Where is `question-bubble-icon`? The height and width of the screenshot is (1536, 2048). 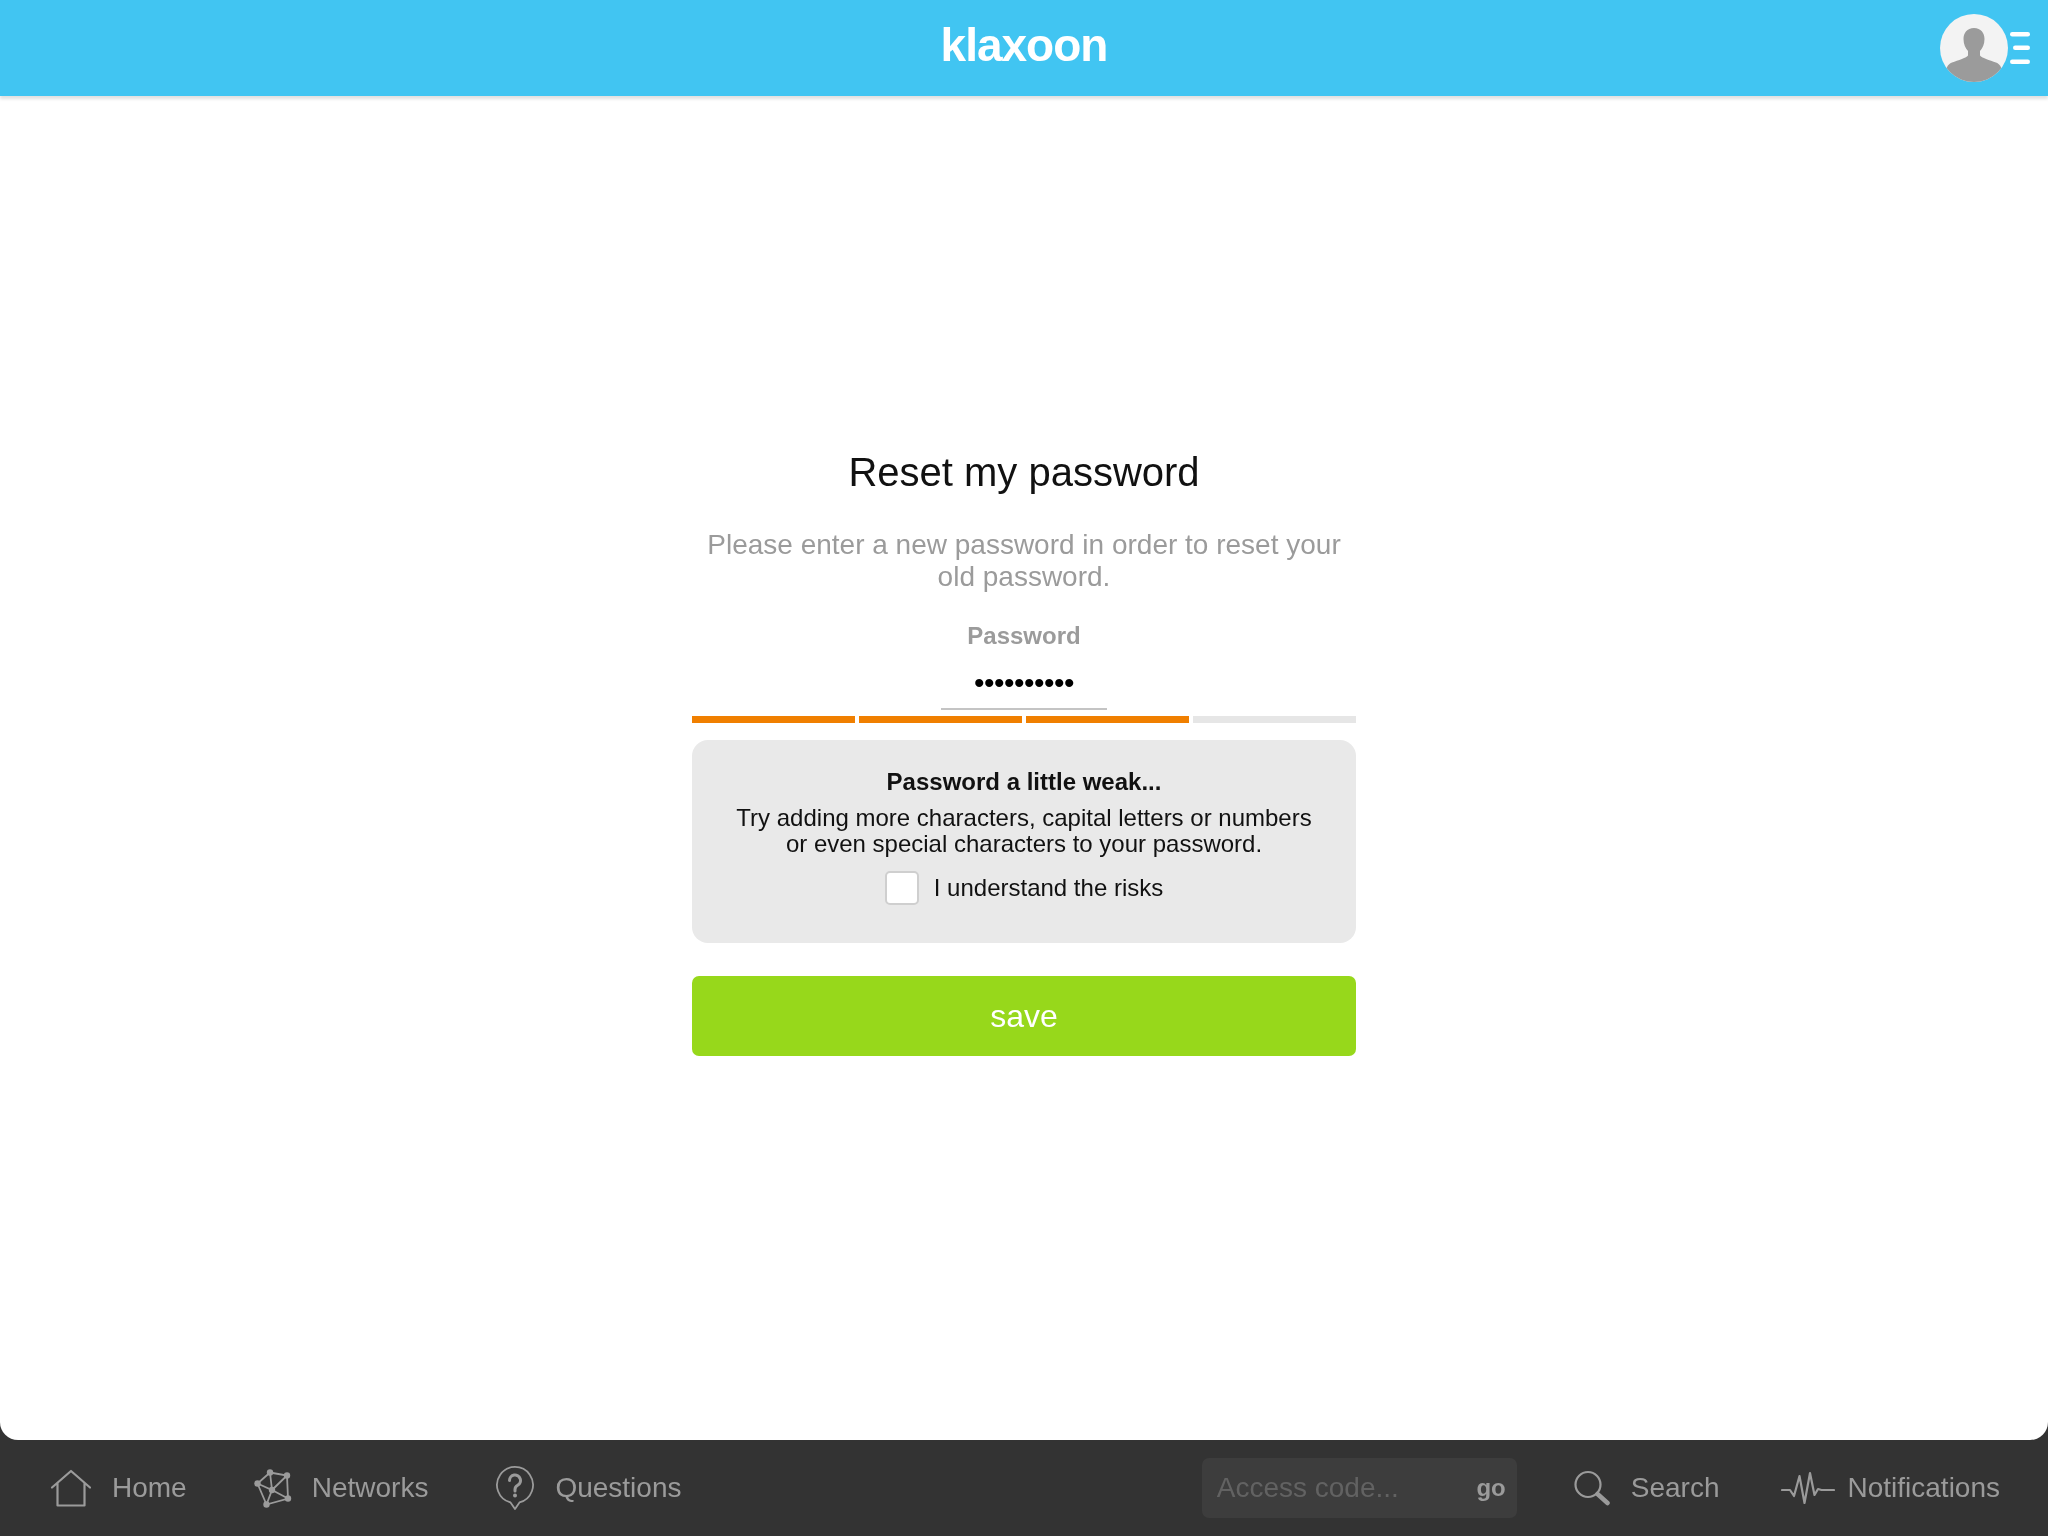 question-bubble-icon is located at coordinates (515, 1488).